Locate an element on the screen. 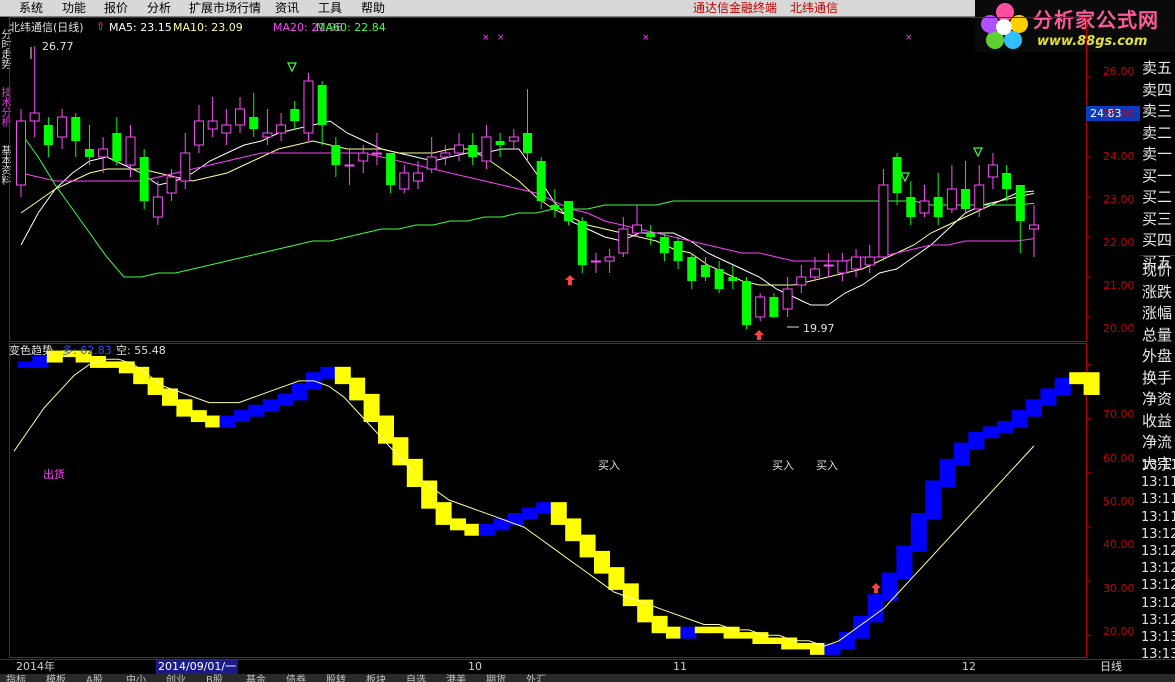  bottom-tab: 期货 is located at coordinates (496, 678).